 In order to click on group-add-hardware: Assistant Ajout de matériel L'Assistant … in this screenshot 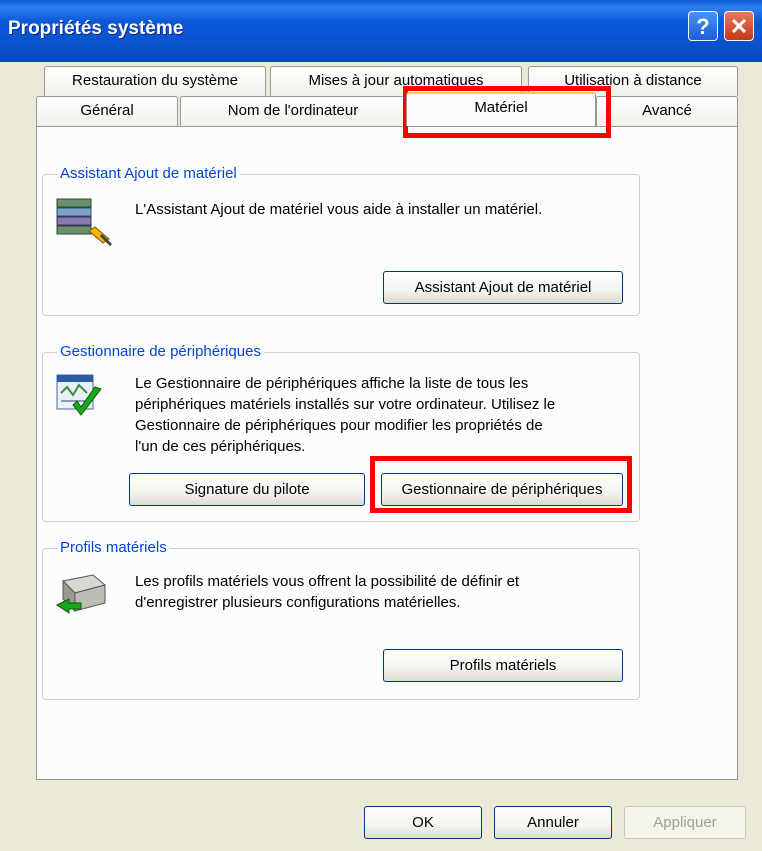, I will do `click(341, 240)`.